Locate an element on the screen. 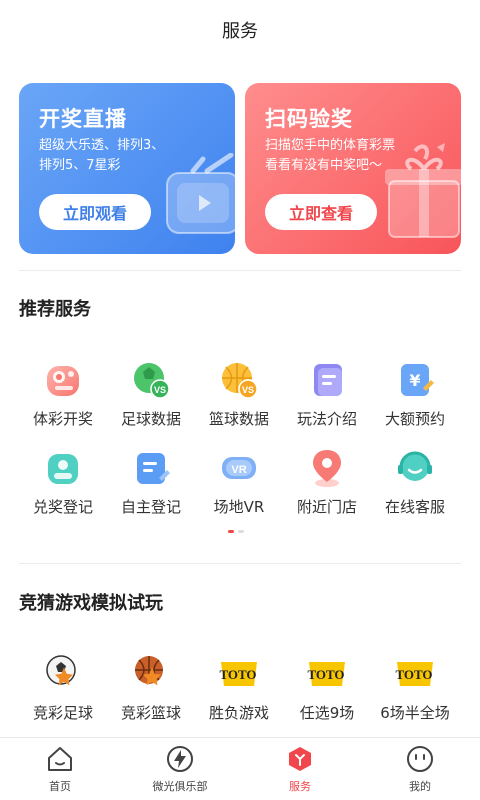  game-jingcai-basketball: 竞彩篮球 is located at coordinates (151, 692).